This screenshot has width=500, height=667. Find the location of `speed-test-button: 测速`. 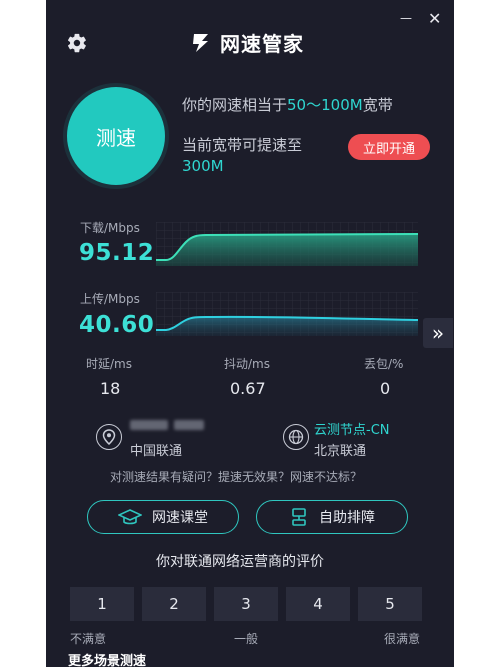

speed-test-button: 测速 is located at coordinates (116, 136).